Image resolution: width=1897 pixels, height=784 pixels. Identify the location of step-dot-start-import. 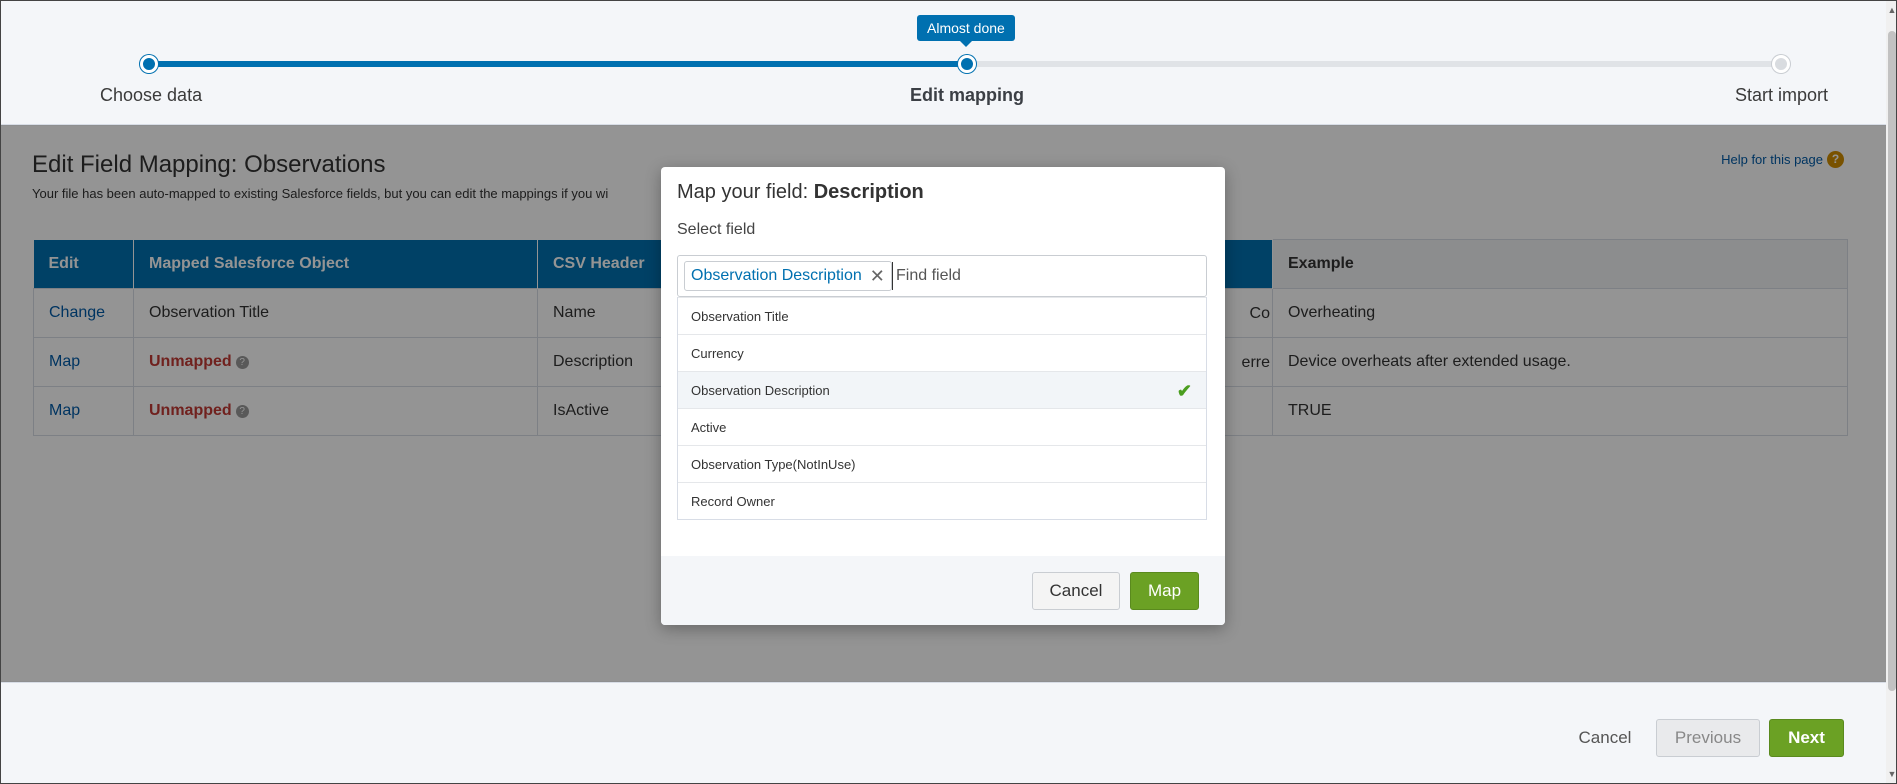
(1781, 64).